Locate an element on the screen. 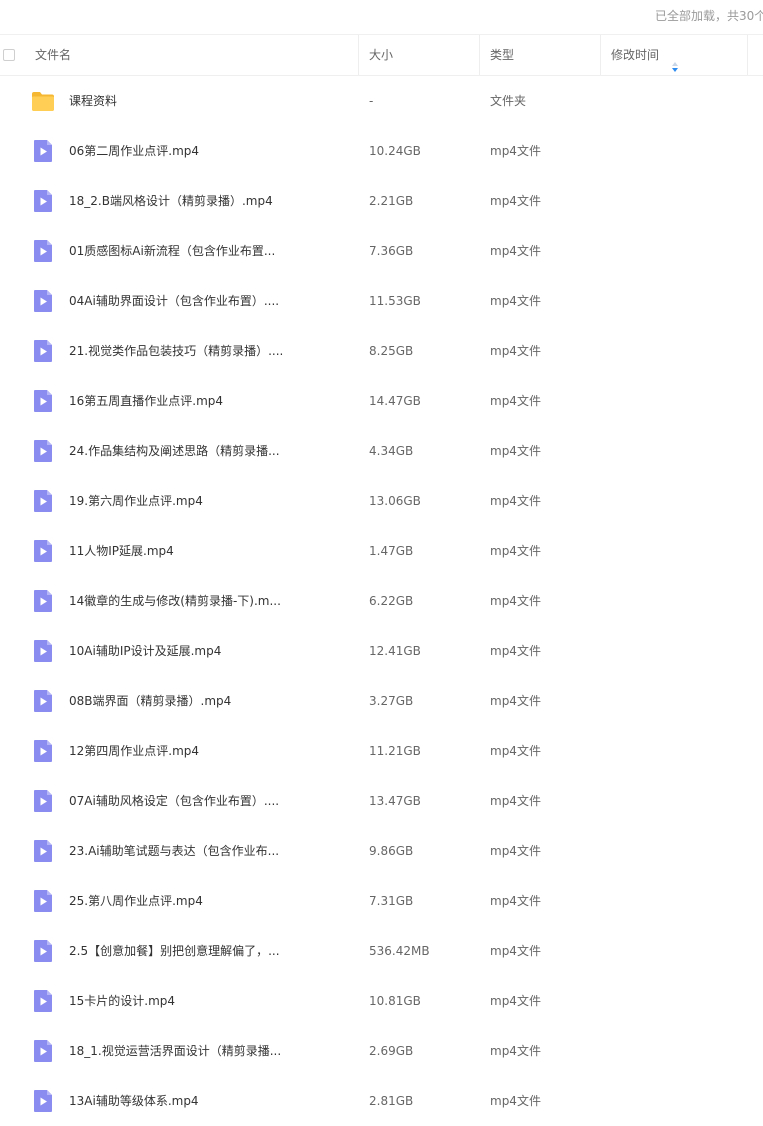  file-size: 11.21GB is located at coordinates (395, 751).